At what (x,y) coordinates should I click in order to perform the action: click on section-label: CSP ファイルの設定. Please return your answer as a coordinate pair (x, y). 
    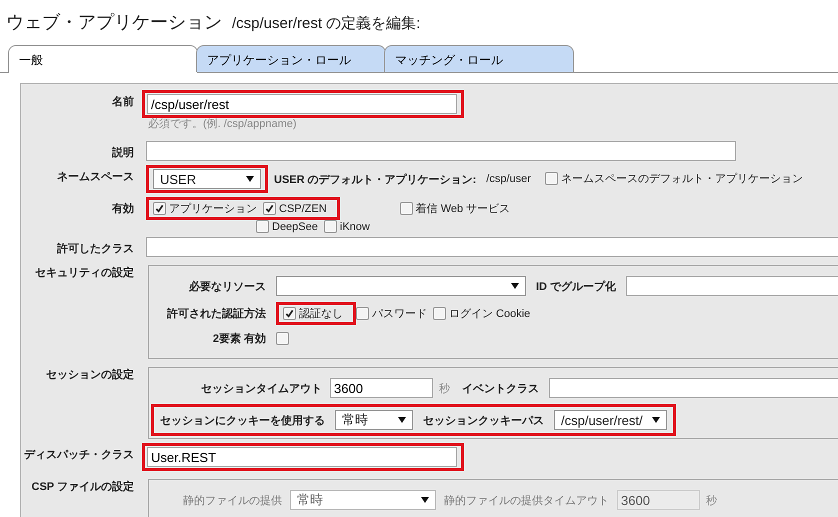
    Looking at the image, I should click on (82, 487).